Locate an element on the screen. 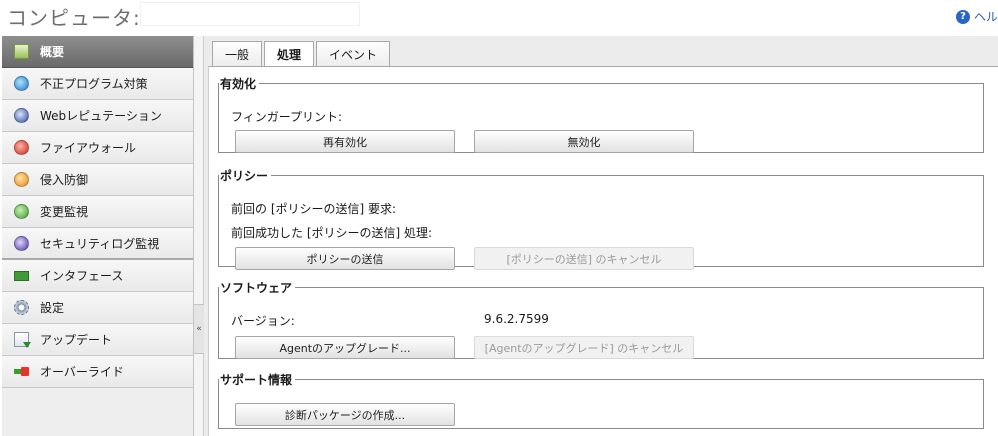 This screenshot has width=998, height=436. send-policy-button: ポリシーの送信 is located at coordinates (345, 258).